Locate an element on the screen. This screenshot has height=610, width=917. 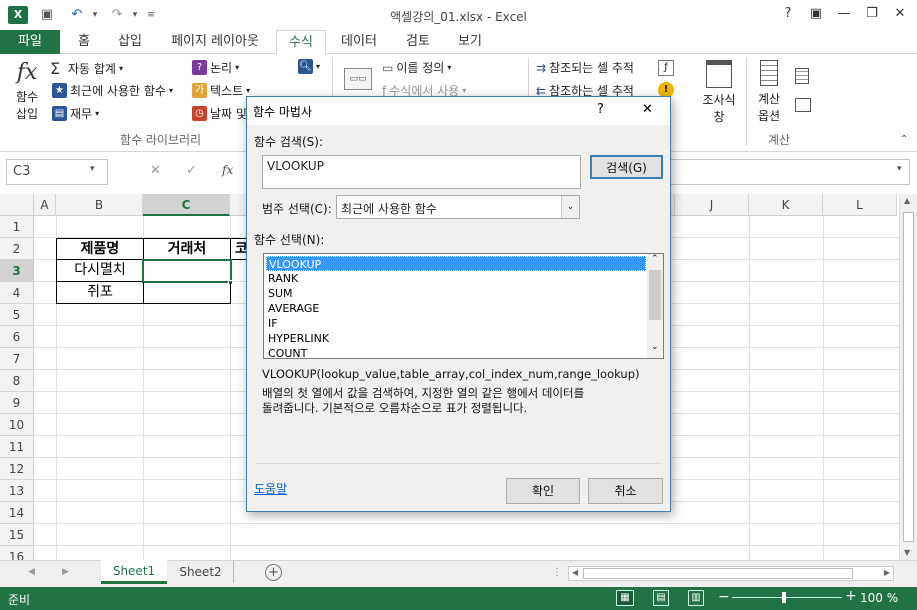
list-item: SUM is located at coordinates (456, 293).